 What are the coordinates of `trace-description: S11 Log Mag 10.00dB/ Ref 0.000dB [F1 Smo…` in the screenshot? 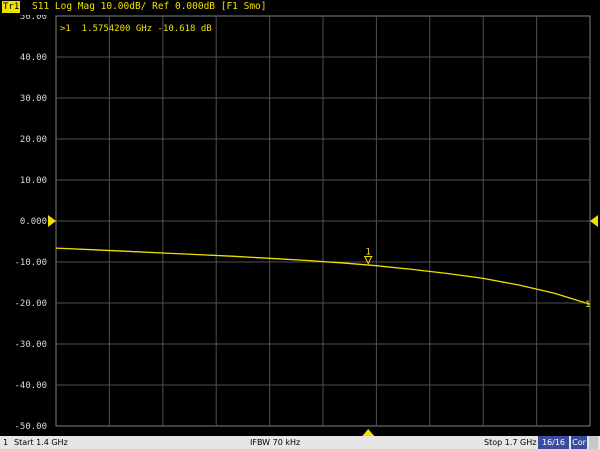 It's located at (149, 6).